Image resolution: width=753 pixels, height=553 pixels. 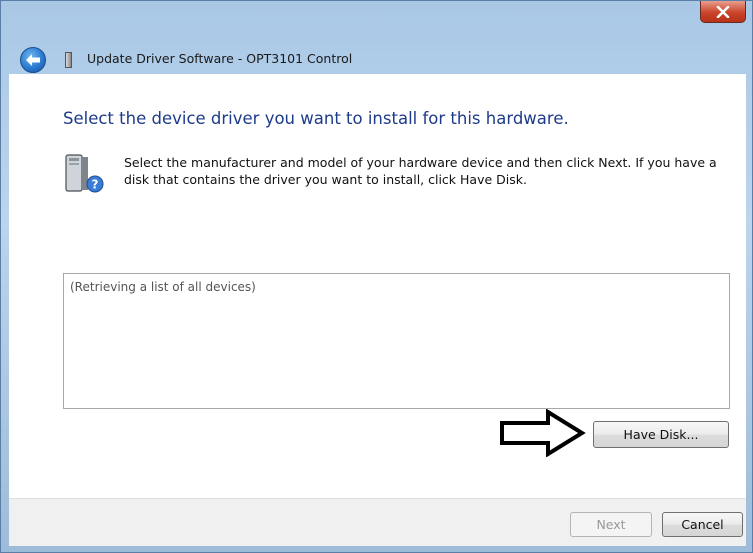 I want to click on title-bar: Update Driver Software - OPT3101 Control, so click(x=376, y=37).